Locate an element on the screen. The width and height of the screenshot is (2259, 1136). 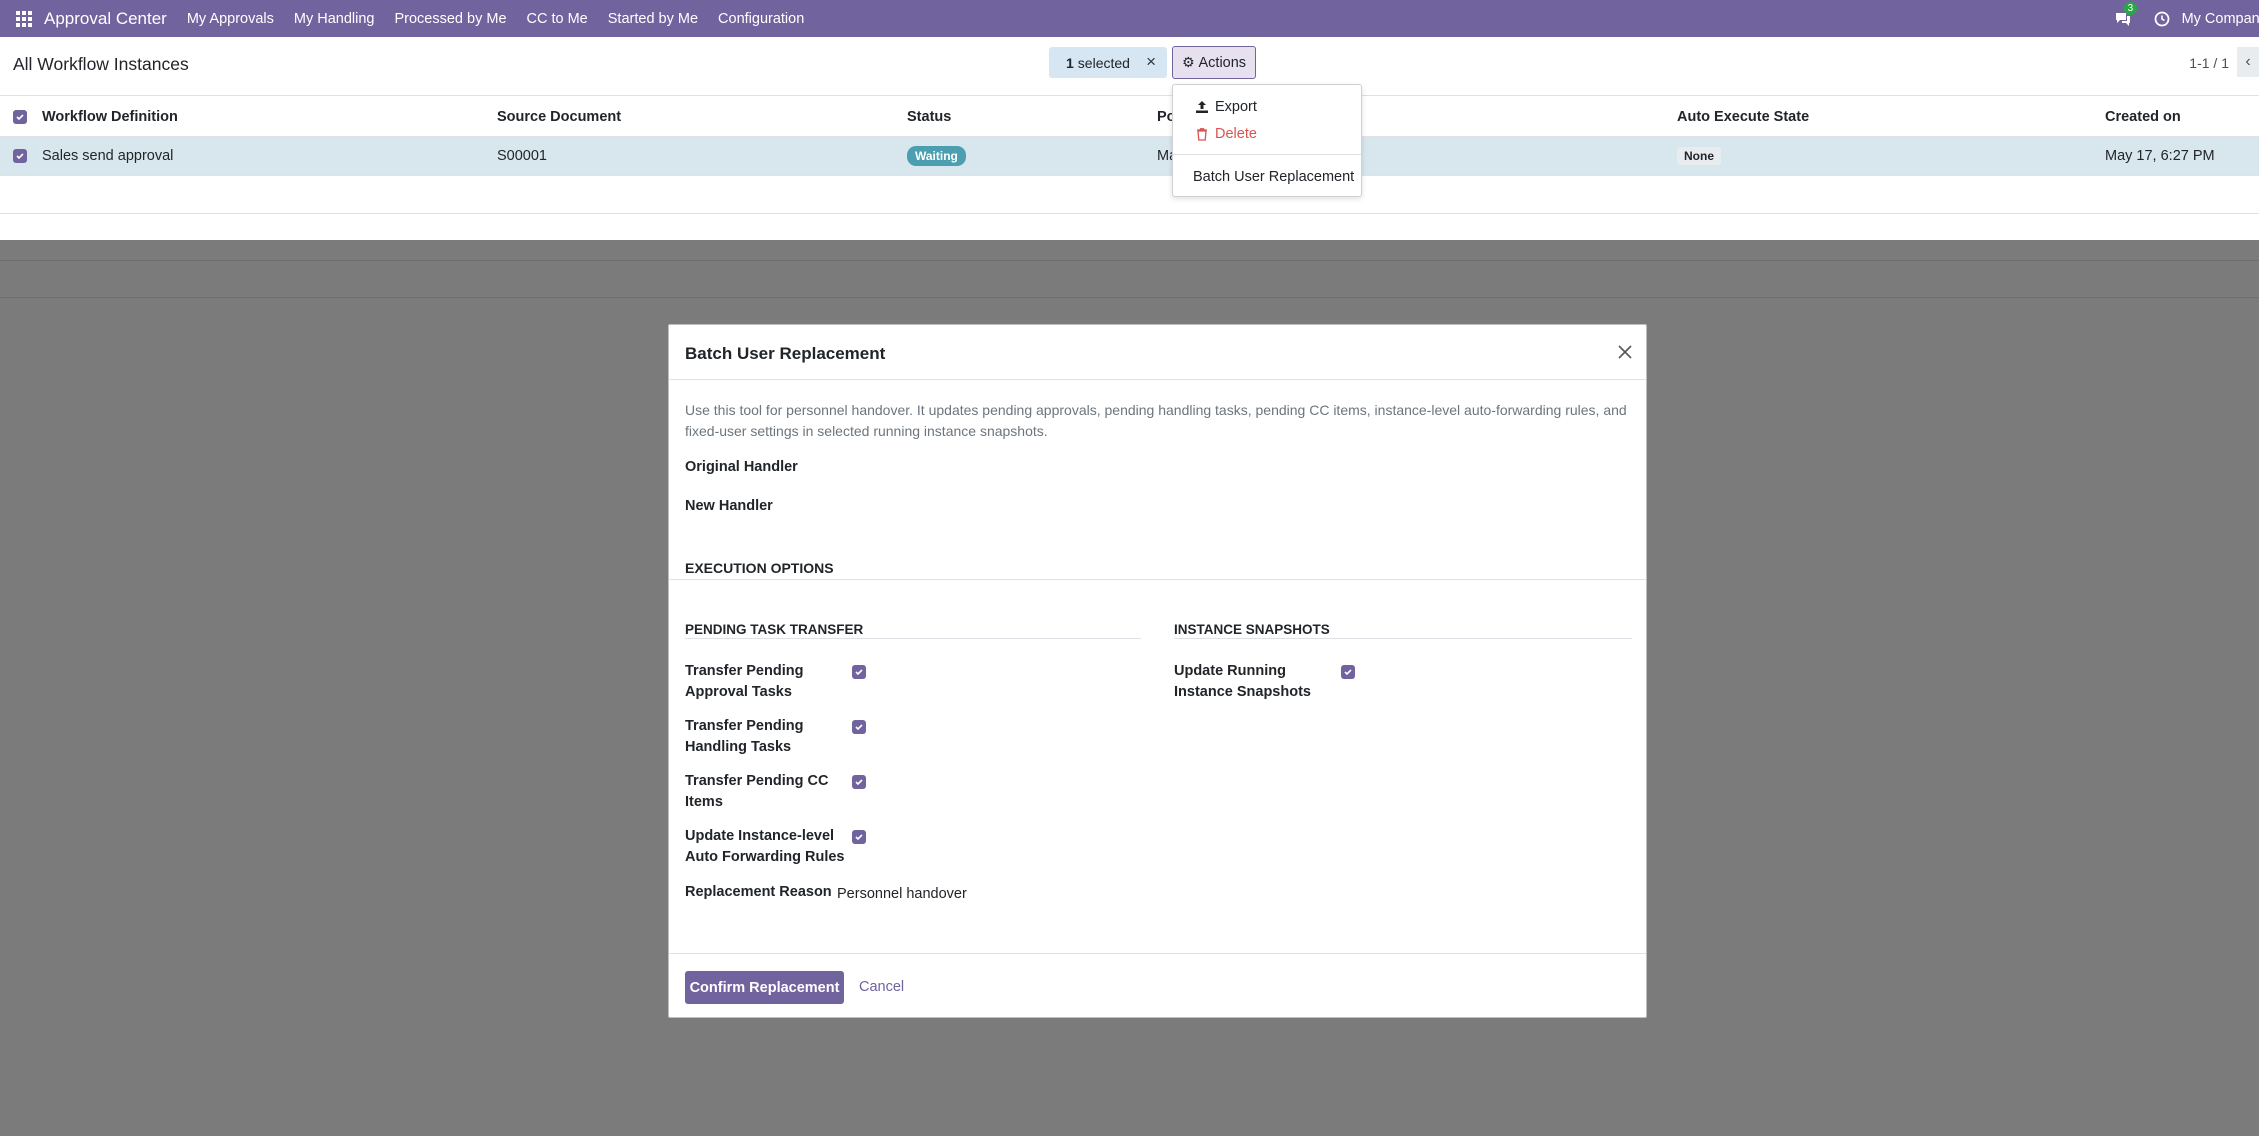
column-workflow-definition: Workflow Definition is located at coordinates (110, 116).